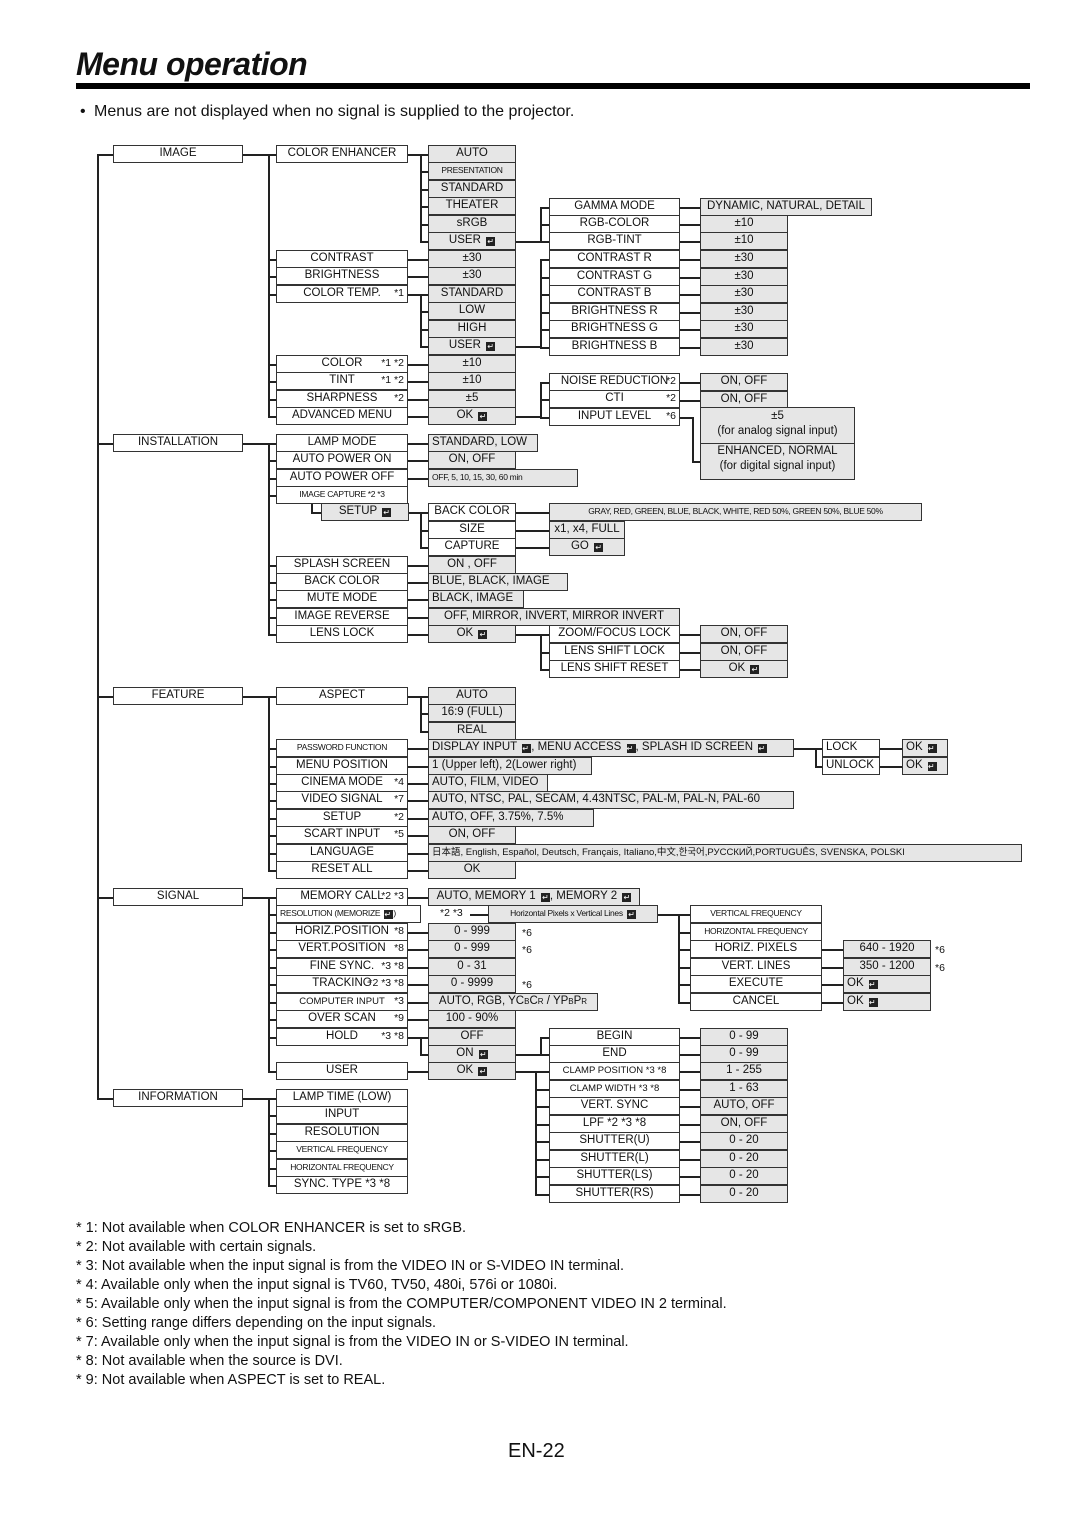 The width and height of the screenshot is (1080, 1528). Describe the element at coordinates (472, 294) in the screenshot. I see `color-temp-standard: STANDARD` at that location.